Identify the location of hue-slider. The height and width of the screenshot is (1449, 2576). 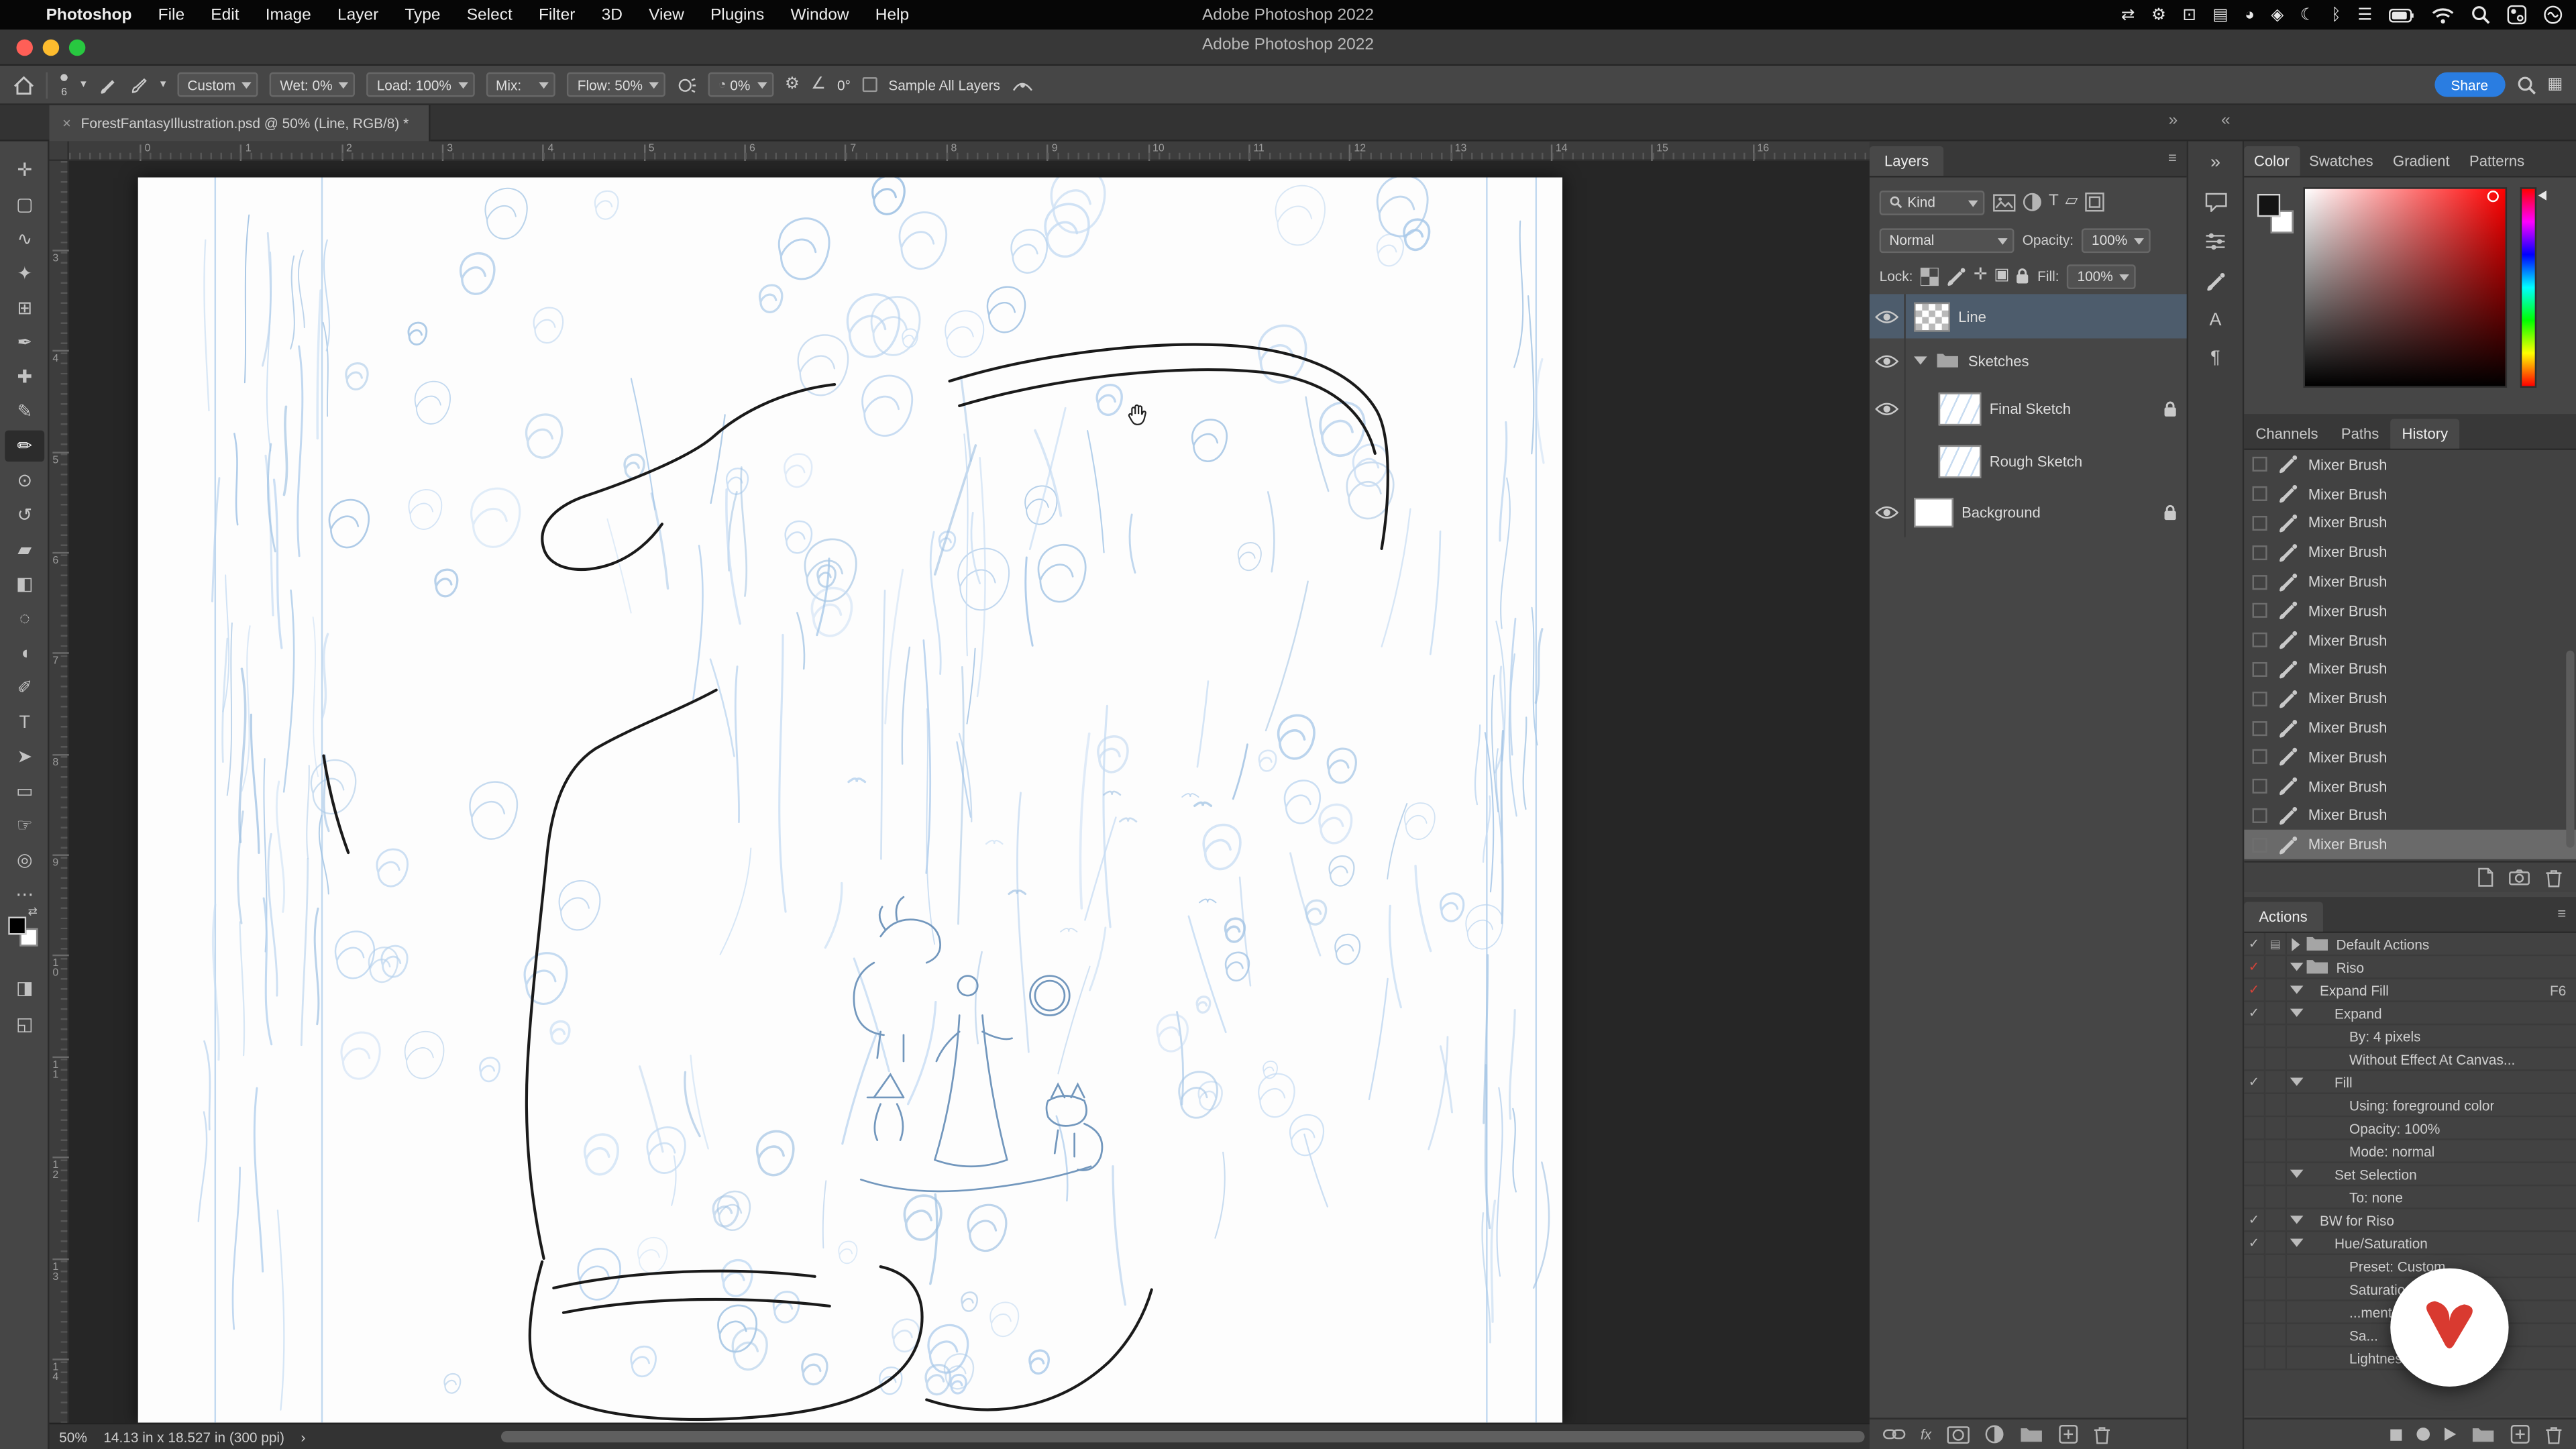
(2528, 287).